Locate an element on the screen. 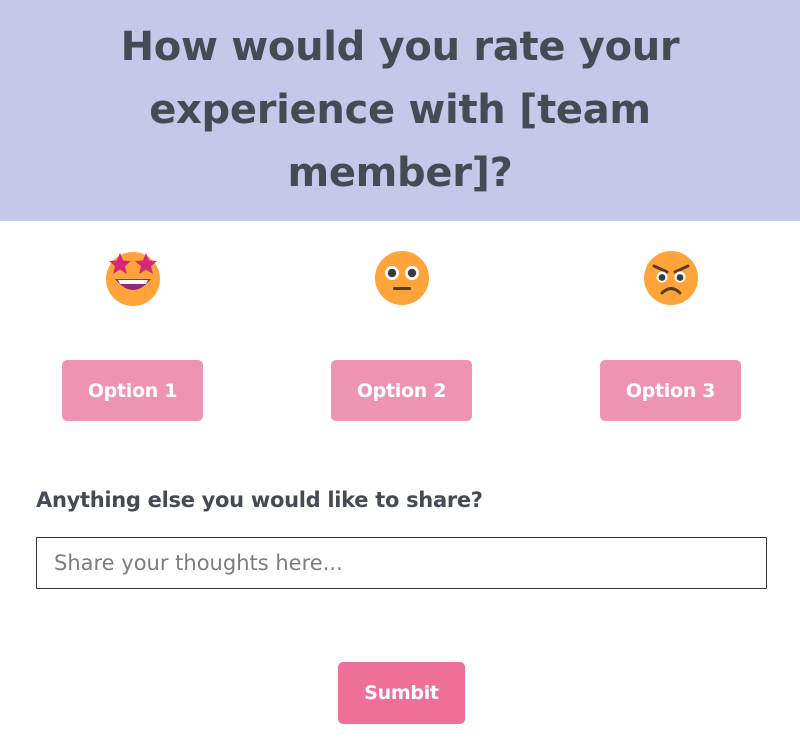 The height and width of the screenshot is (754, 800). option-3-button: Option 3 is located at coordinates (670, 390).